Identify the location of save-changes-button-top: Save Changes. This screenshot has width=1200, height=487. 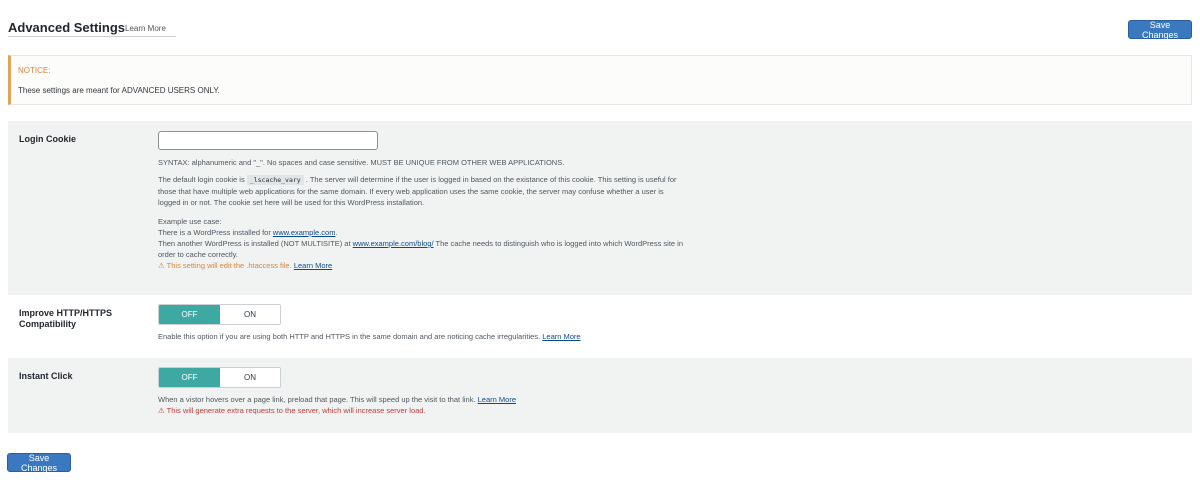
(1160, 30).